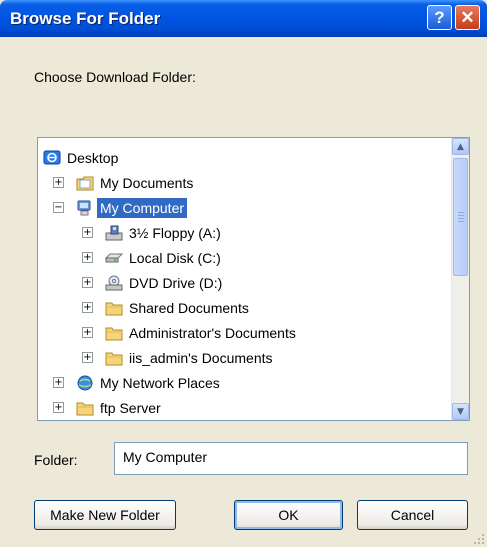 The width and height of the screenshot is (487, 547). I want to click on tree-item-label: My Network Places, so click(160, 383).